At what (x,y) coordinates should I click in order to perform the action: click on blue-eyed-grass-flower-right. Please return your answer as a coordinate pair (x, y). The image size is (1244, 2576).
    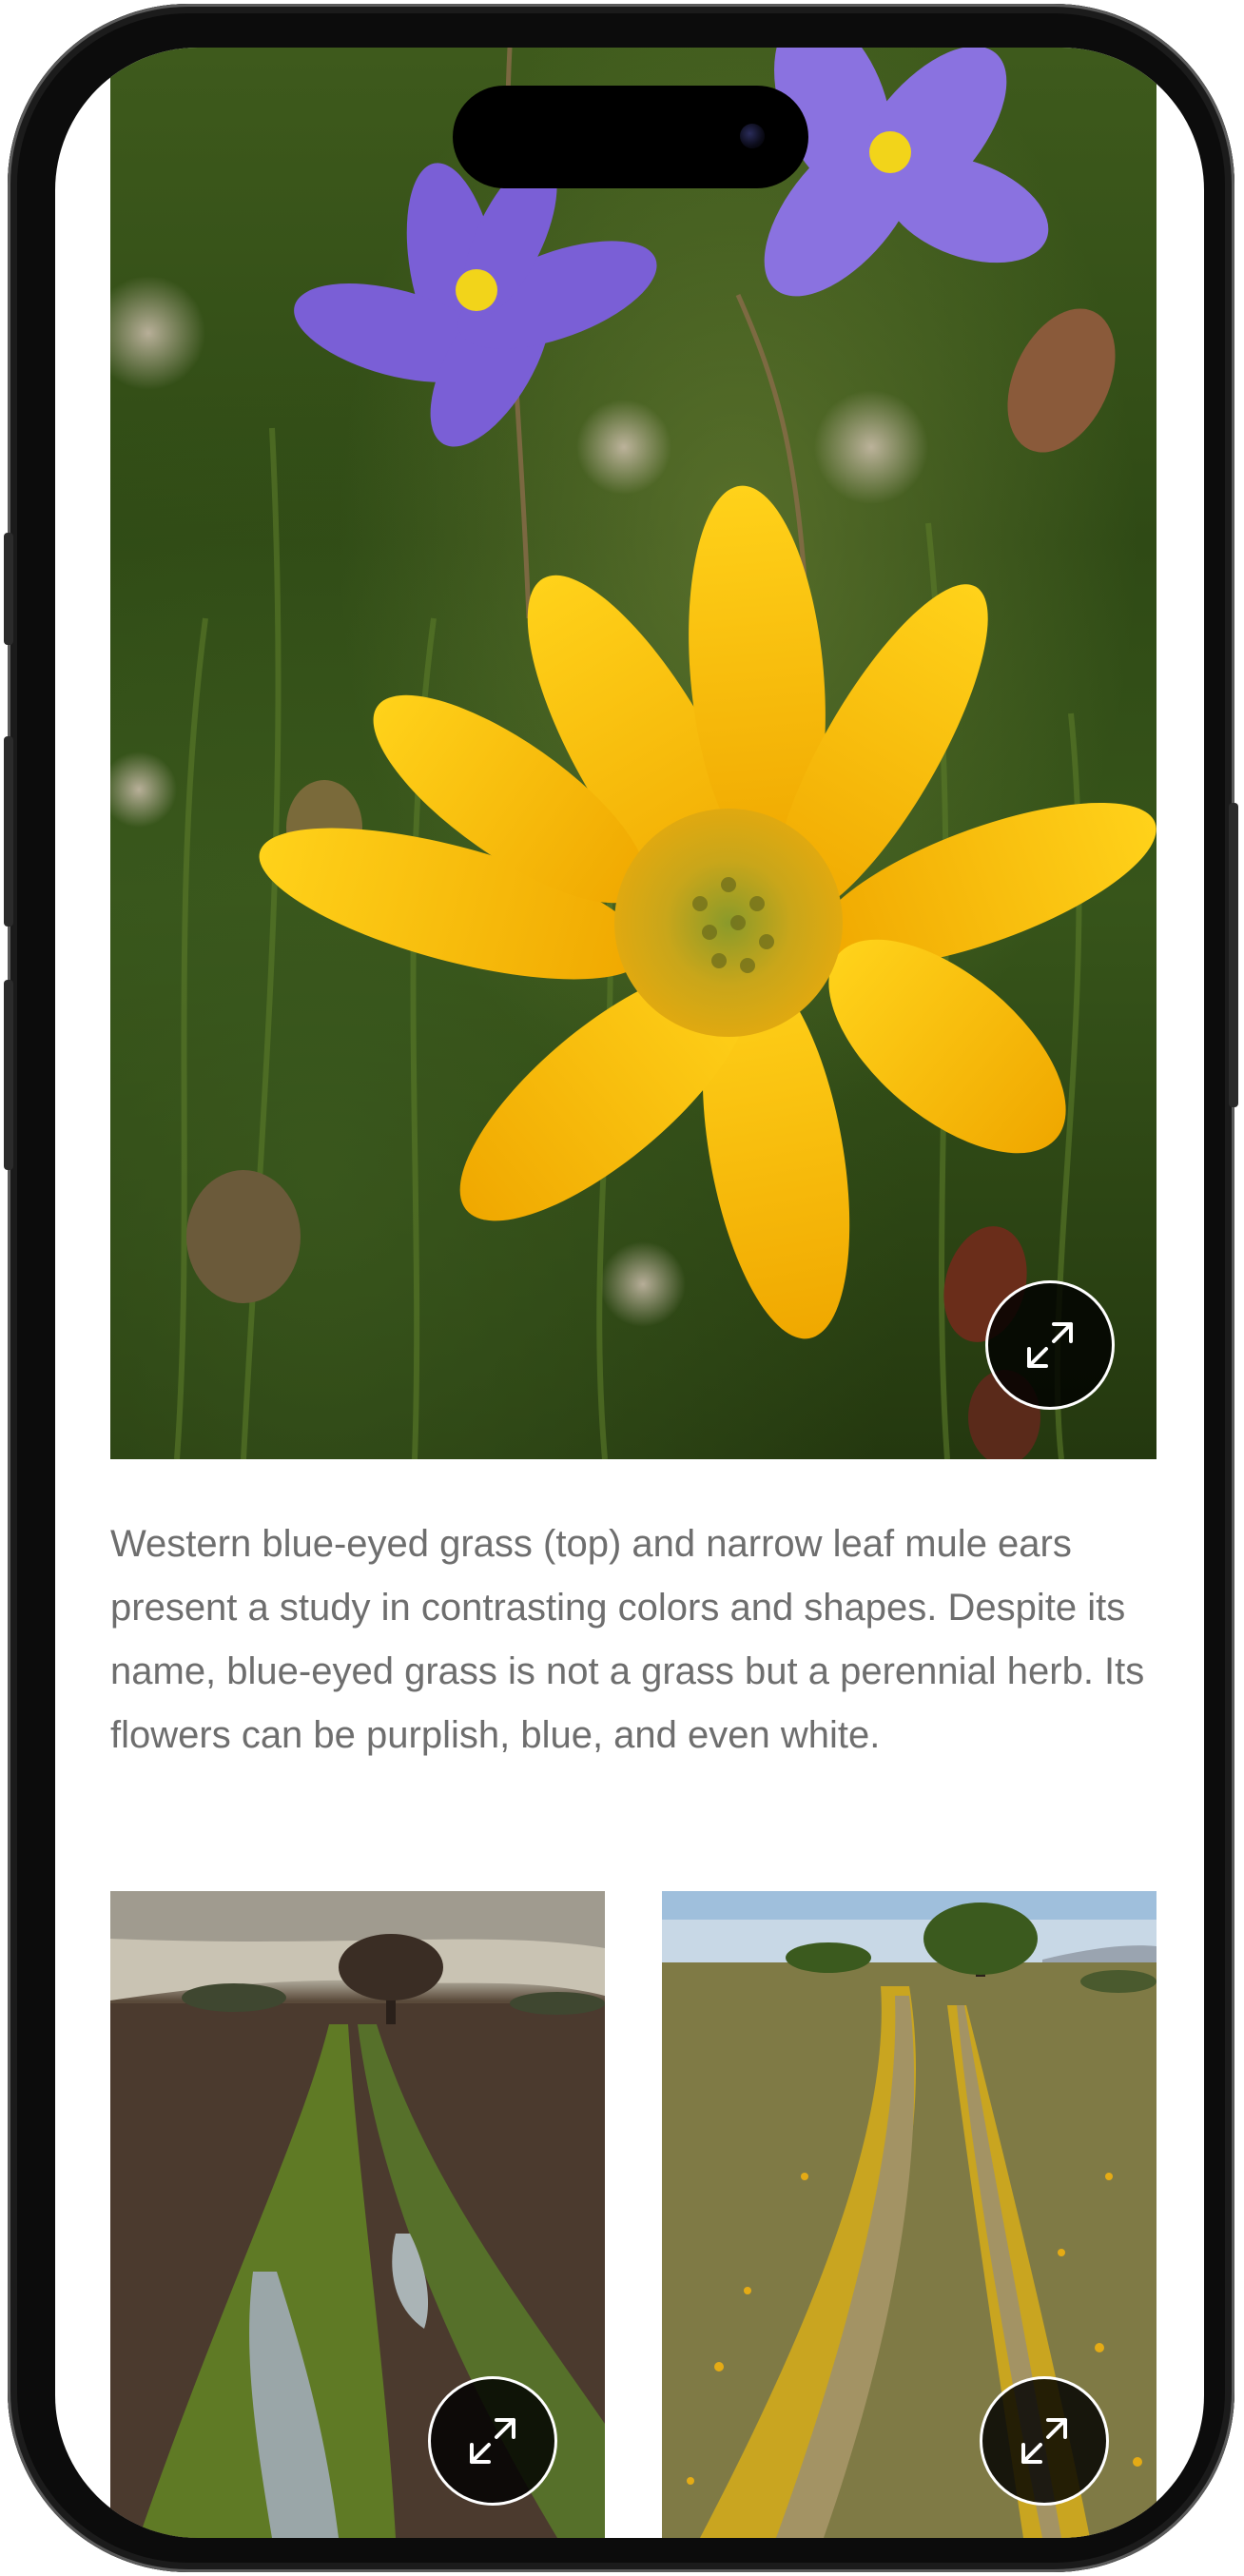
    Looking at the image, I should click on (906, 172).